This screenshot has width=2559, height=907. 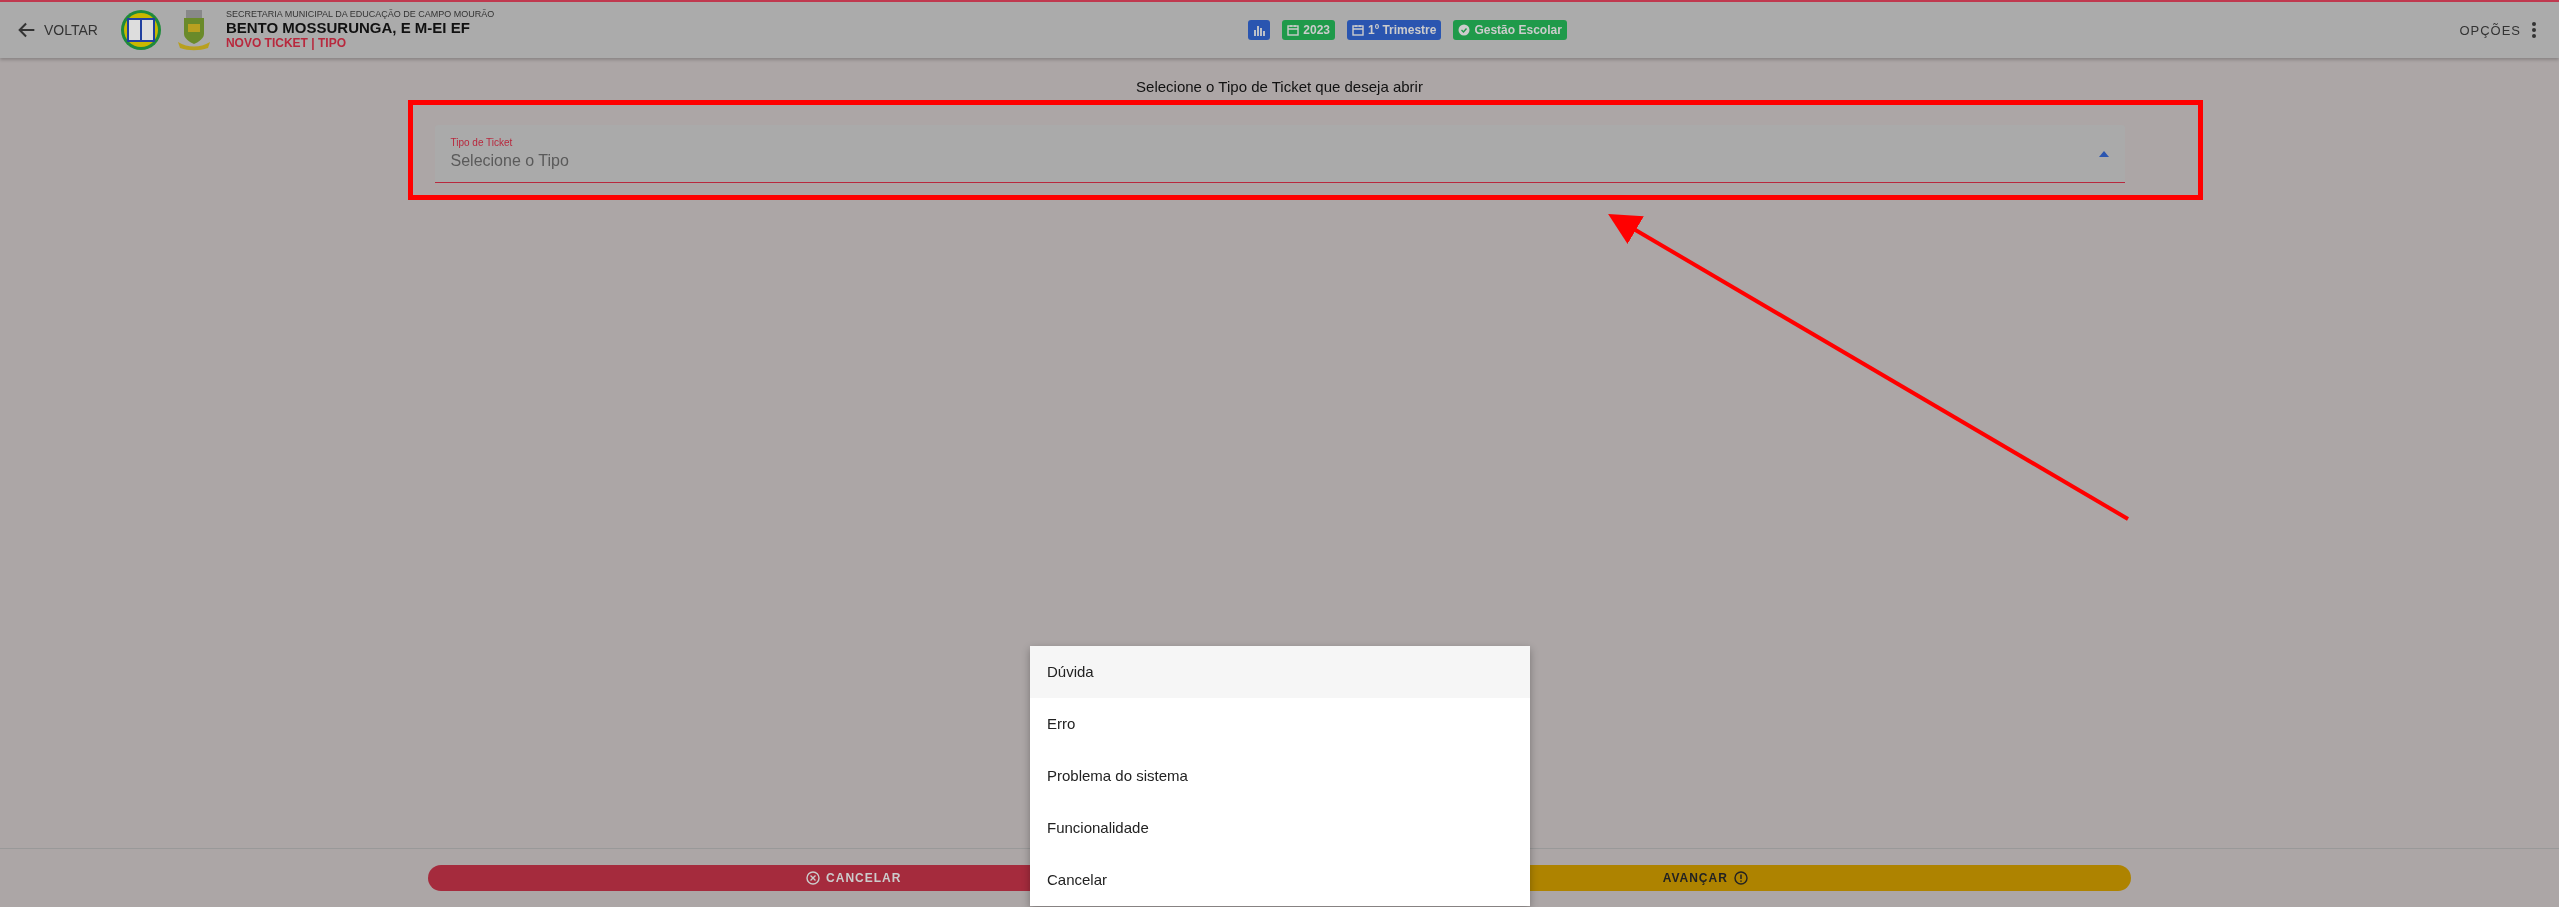 I want to click on breadcrumb: NOVO TICKET | TIPO, so click(x=285, y=43).